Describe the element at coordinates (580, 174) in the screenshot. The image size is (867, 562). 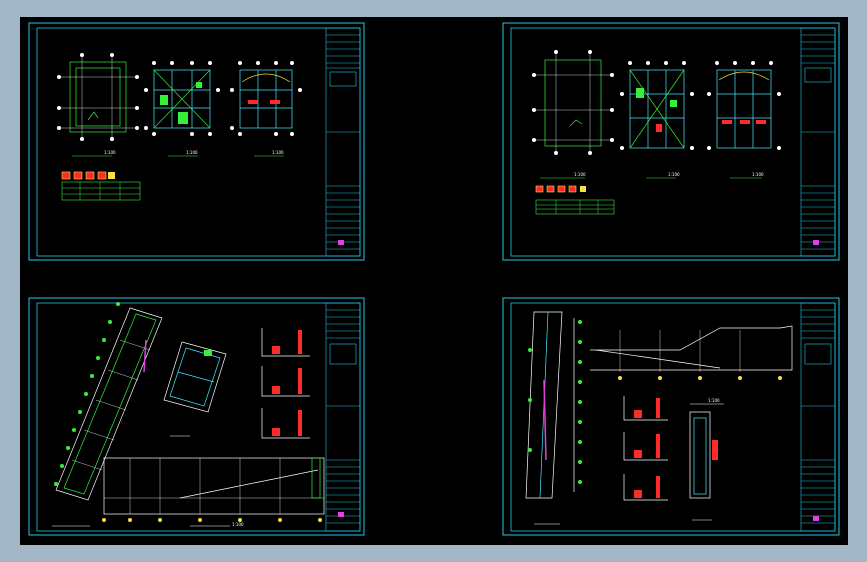
I see `sheet-2-plan-a-scale: 1:100` at that location.